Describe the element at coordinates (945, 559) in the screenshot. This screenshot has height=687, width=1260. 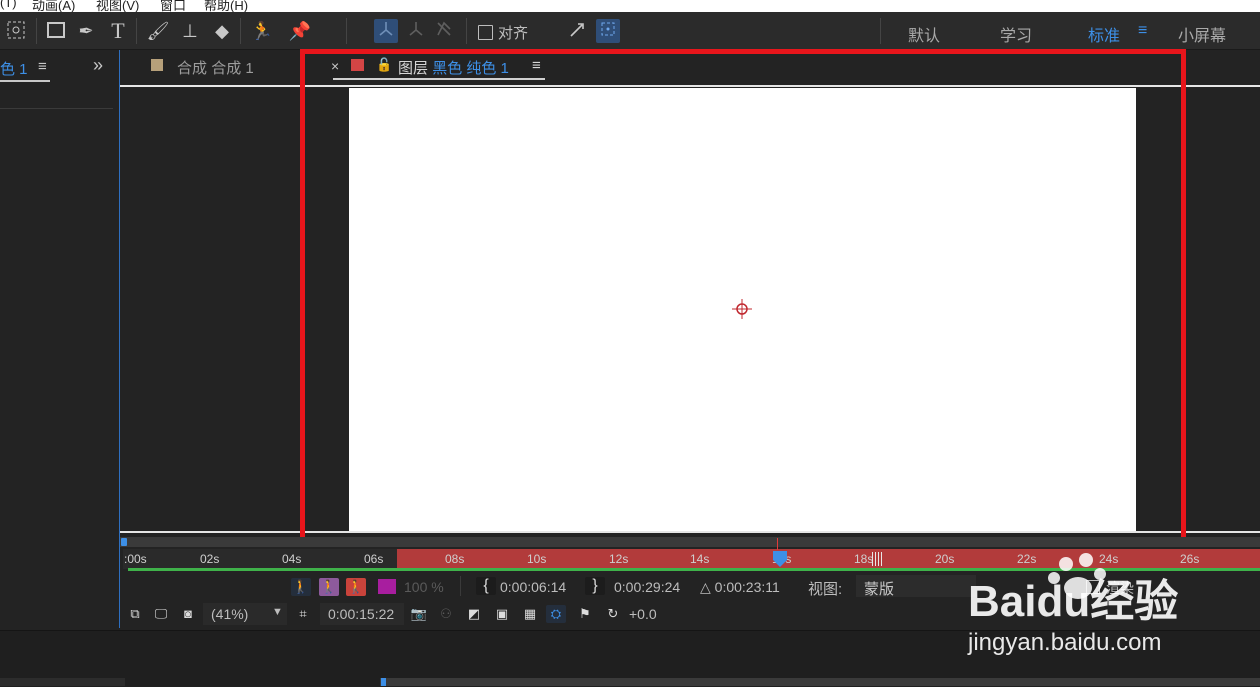
I see `tick-label: 20s` at that location.